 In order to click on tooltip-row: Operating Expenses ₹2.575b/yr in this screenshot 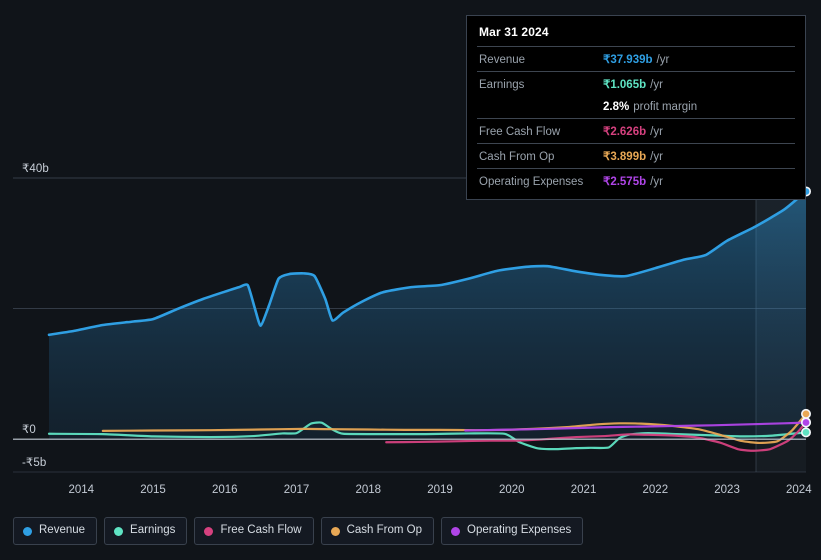, I will do `click(636, 180)`.